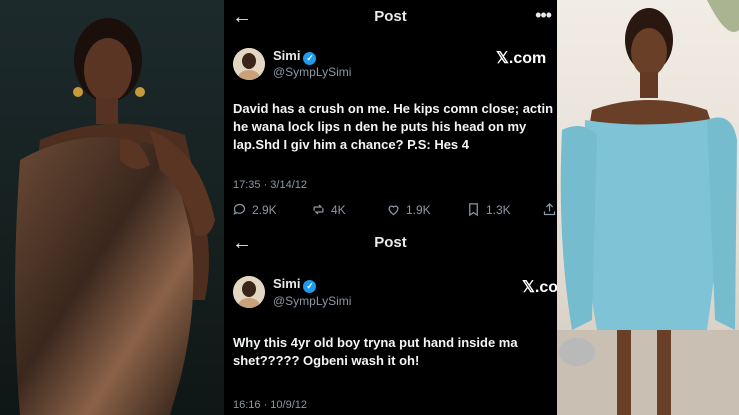 This screenshot has width=739, height=415. I want to click on reply-count: 2.9K, so click(264, 209).